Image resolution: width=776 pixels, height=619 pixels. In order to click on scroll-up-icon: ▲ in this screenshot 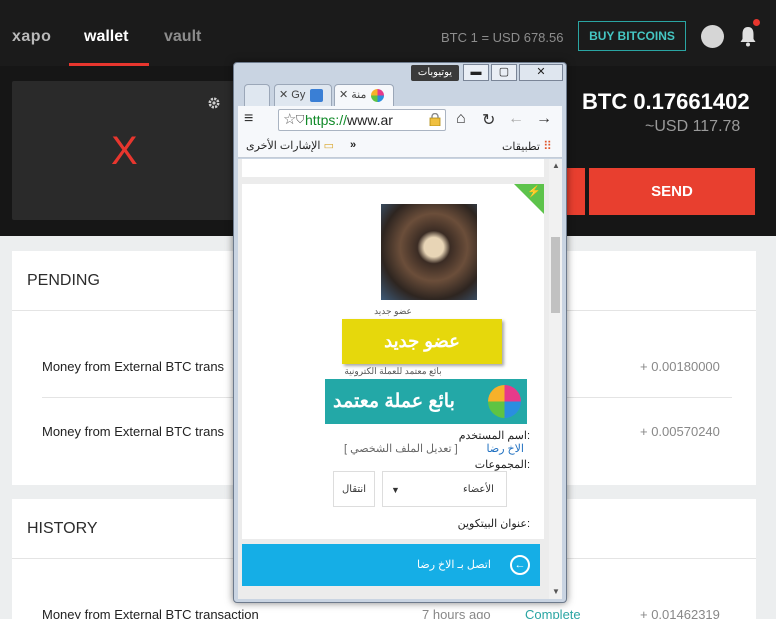, I will do `click(556, 165)`.